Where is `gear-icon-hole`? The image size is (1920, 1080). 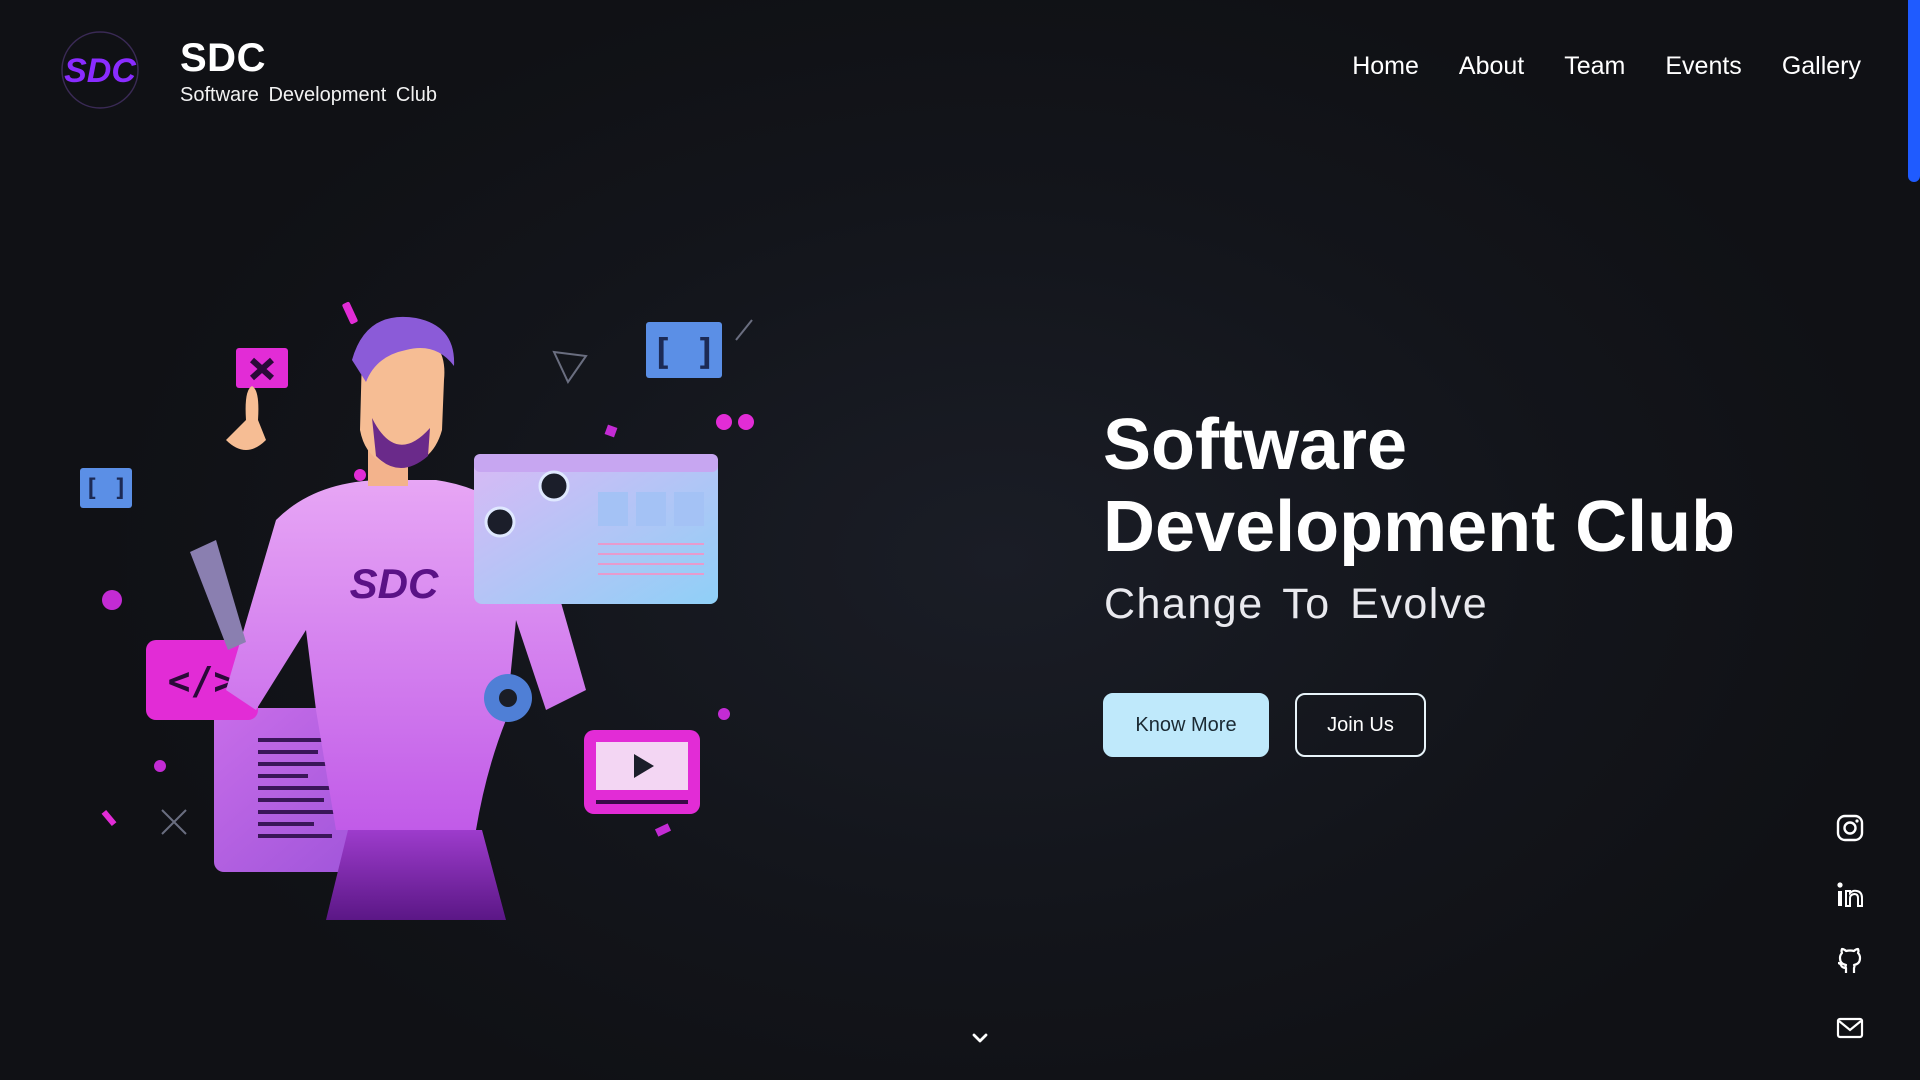 gear-icon-hole is located at coordinates (508, 698).